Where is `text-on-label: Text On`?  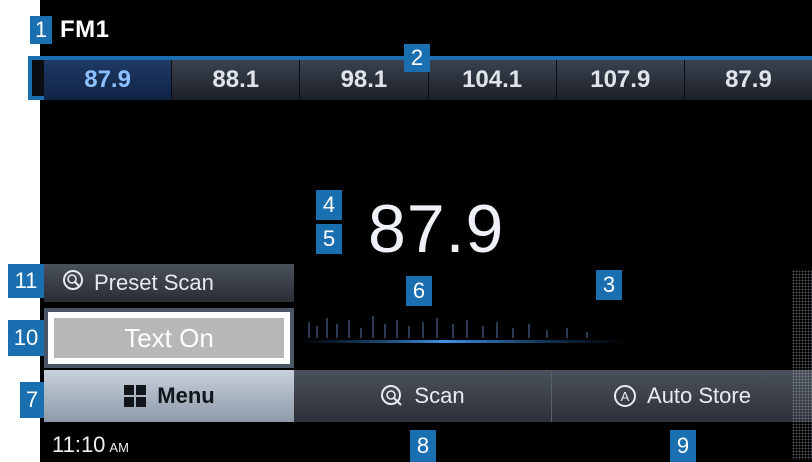 text-on-label: Text On is located at coordinates (169, 338).